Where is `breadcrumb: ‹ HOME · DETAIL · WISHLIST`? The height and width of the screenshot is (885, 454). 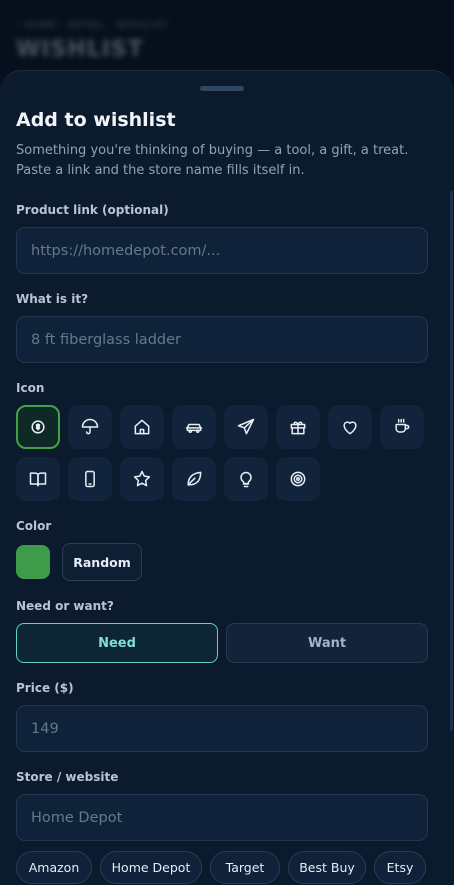 breadcrumb: ‹ HOME · DETAIL · WISHLIST is located at coordinates (92, 25).